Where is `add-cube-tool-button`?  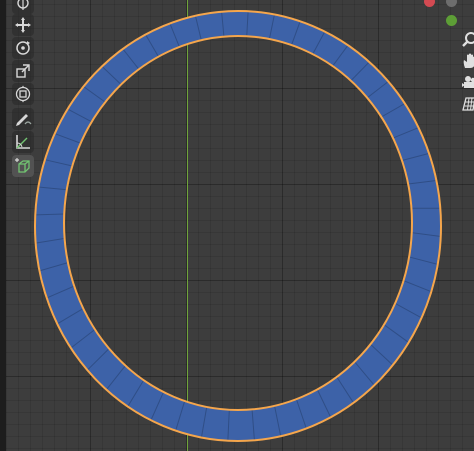 add-cube-tool-button is located at coordinates (23, 166).